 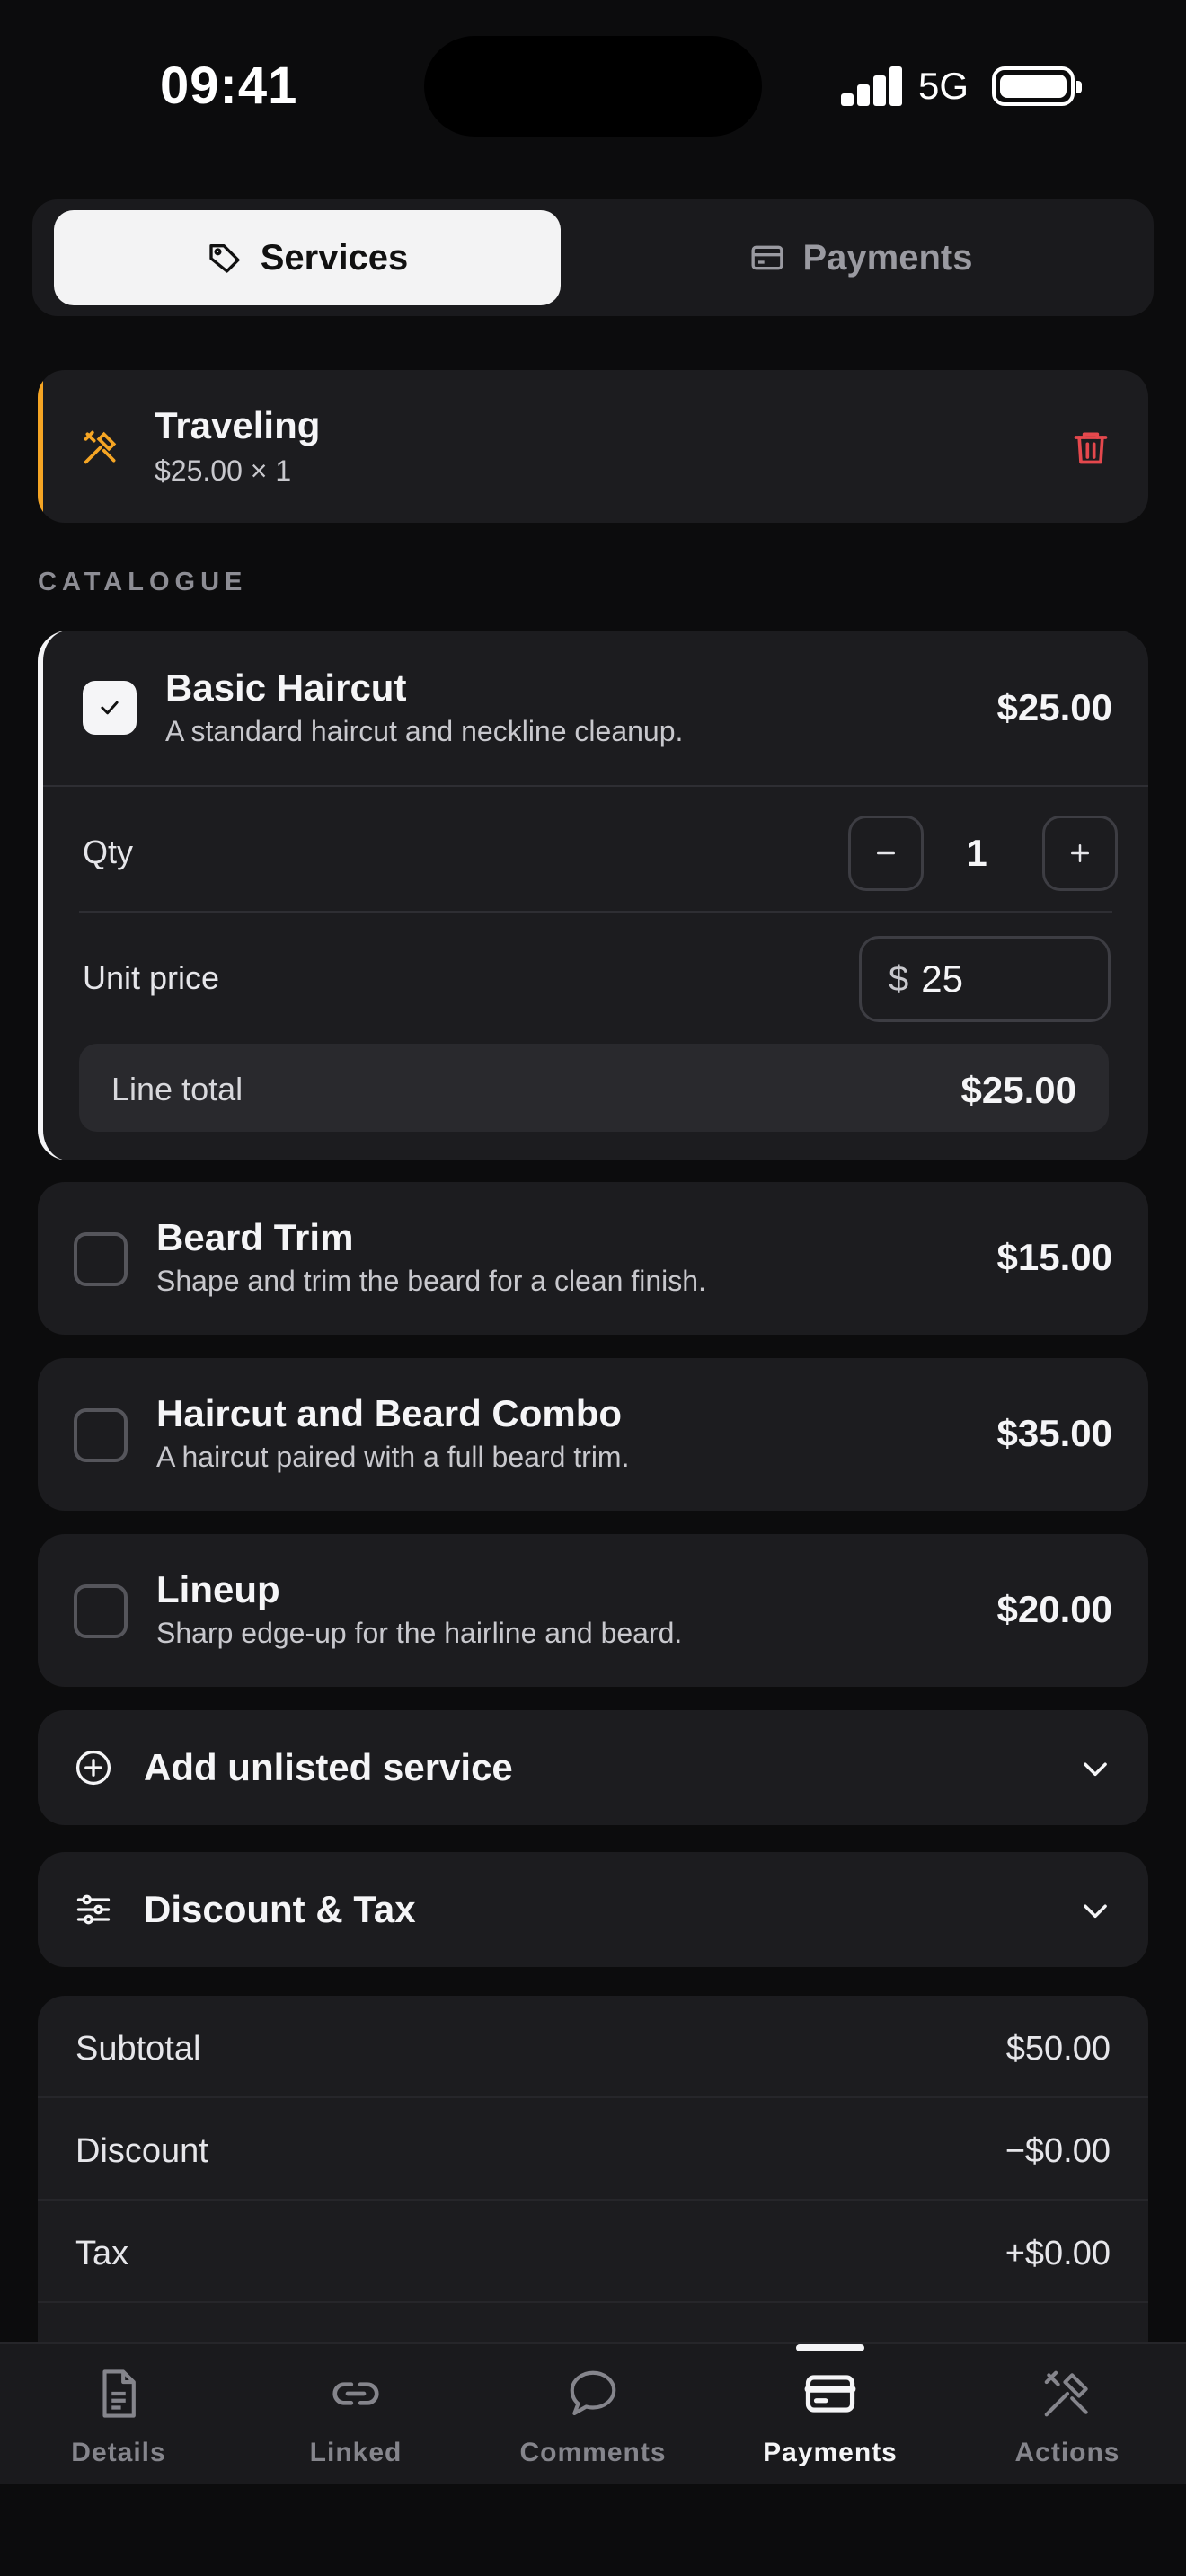 I want to click on summary-value: +$0.00, so click(x=1058, y=2253).